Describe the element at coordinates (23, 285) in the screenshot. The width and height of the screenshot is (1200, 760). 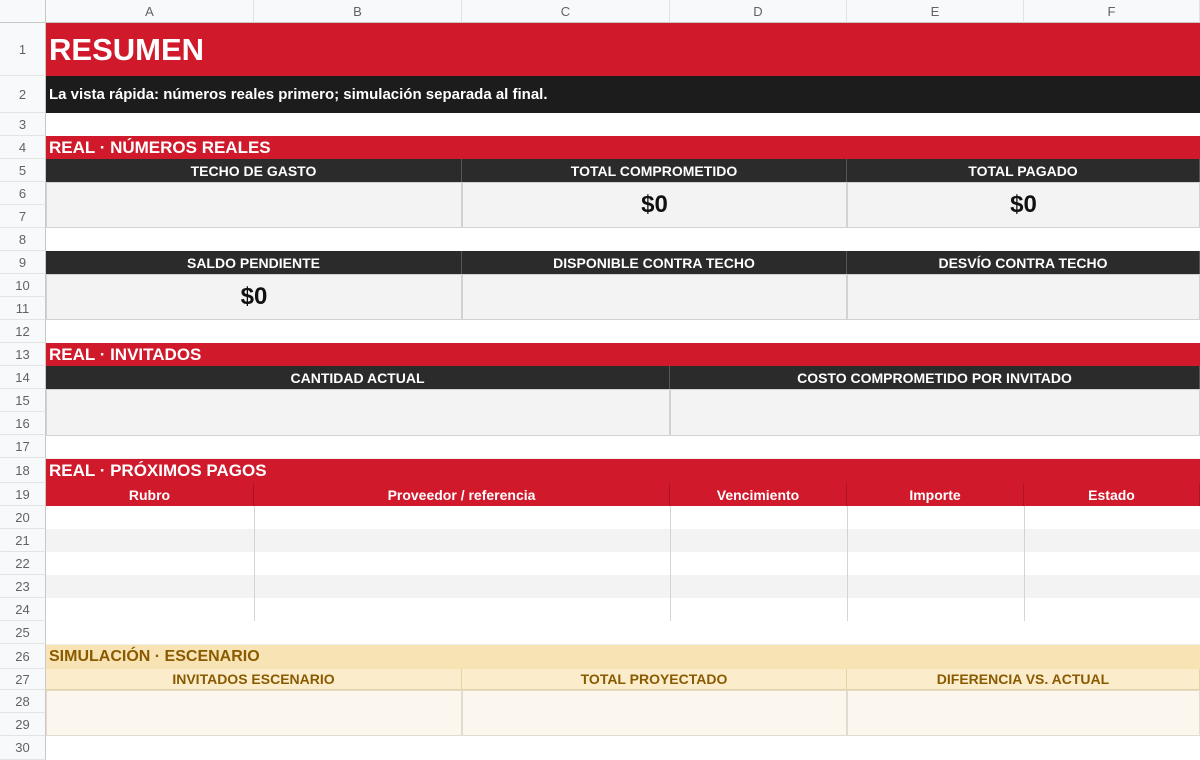
I see `row-header-10: 10` at that location.